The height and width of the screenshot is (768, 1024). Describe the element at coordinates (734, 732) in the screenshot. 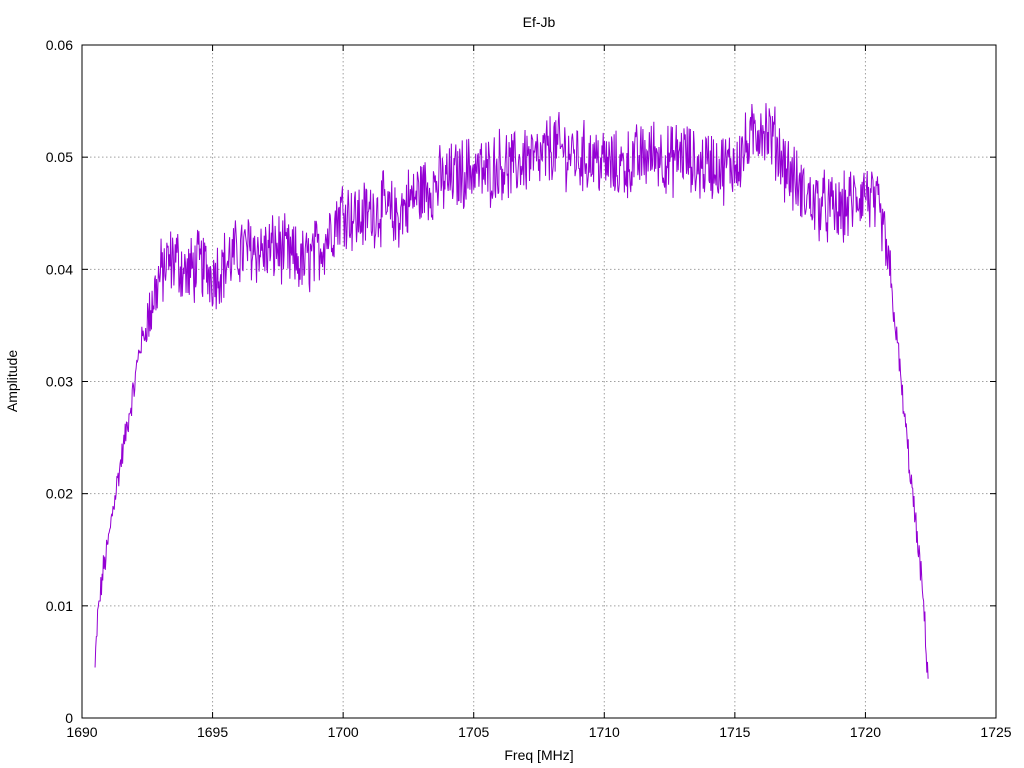

I see `x-tick-label: 1715` at that location.